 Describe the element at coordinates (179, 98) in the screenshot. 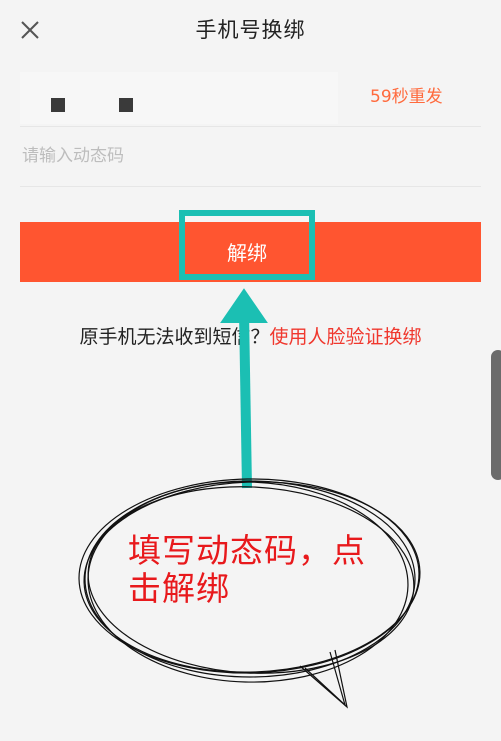

I see `masked-phone` at that location.